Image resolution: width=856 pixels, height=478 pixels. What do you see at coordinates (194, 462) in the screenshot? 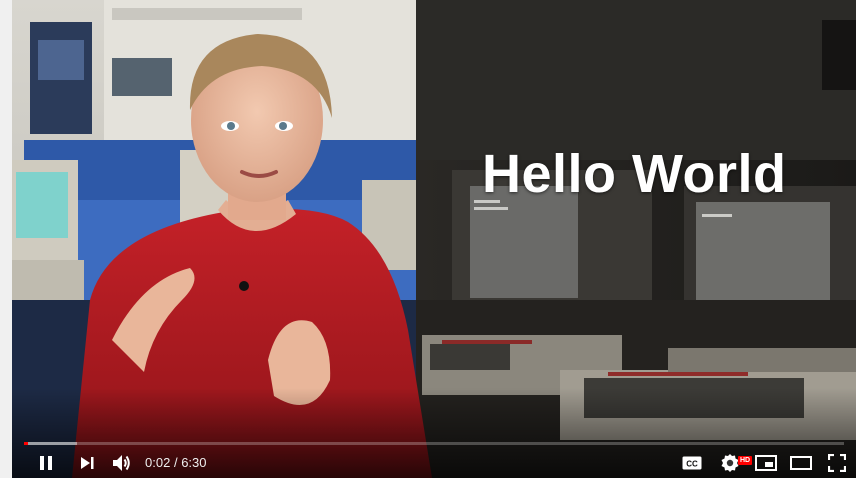
I see `time-total: 6:30` at bounding box center [194, 462].